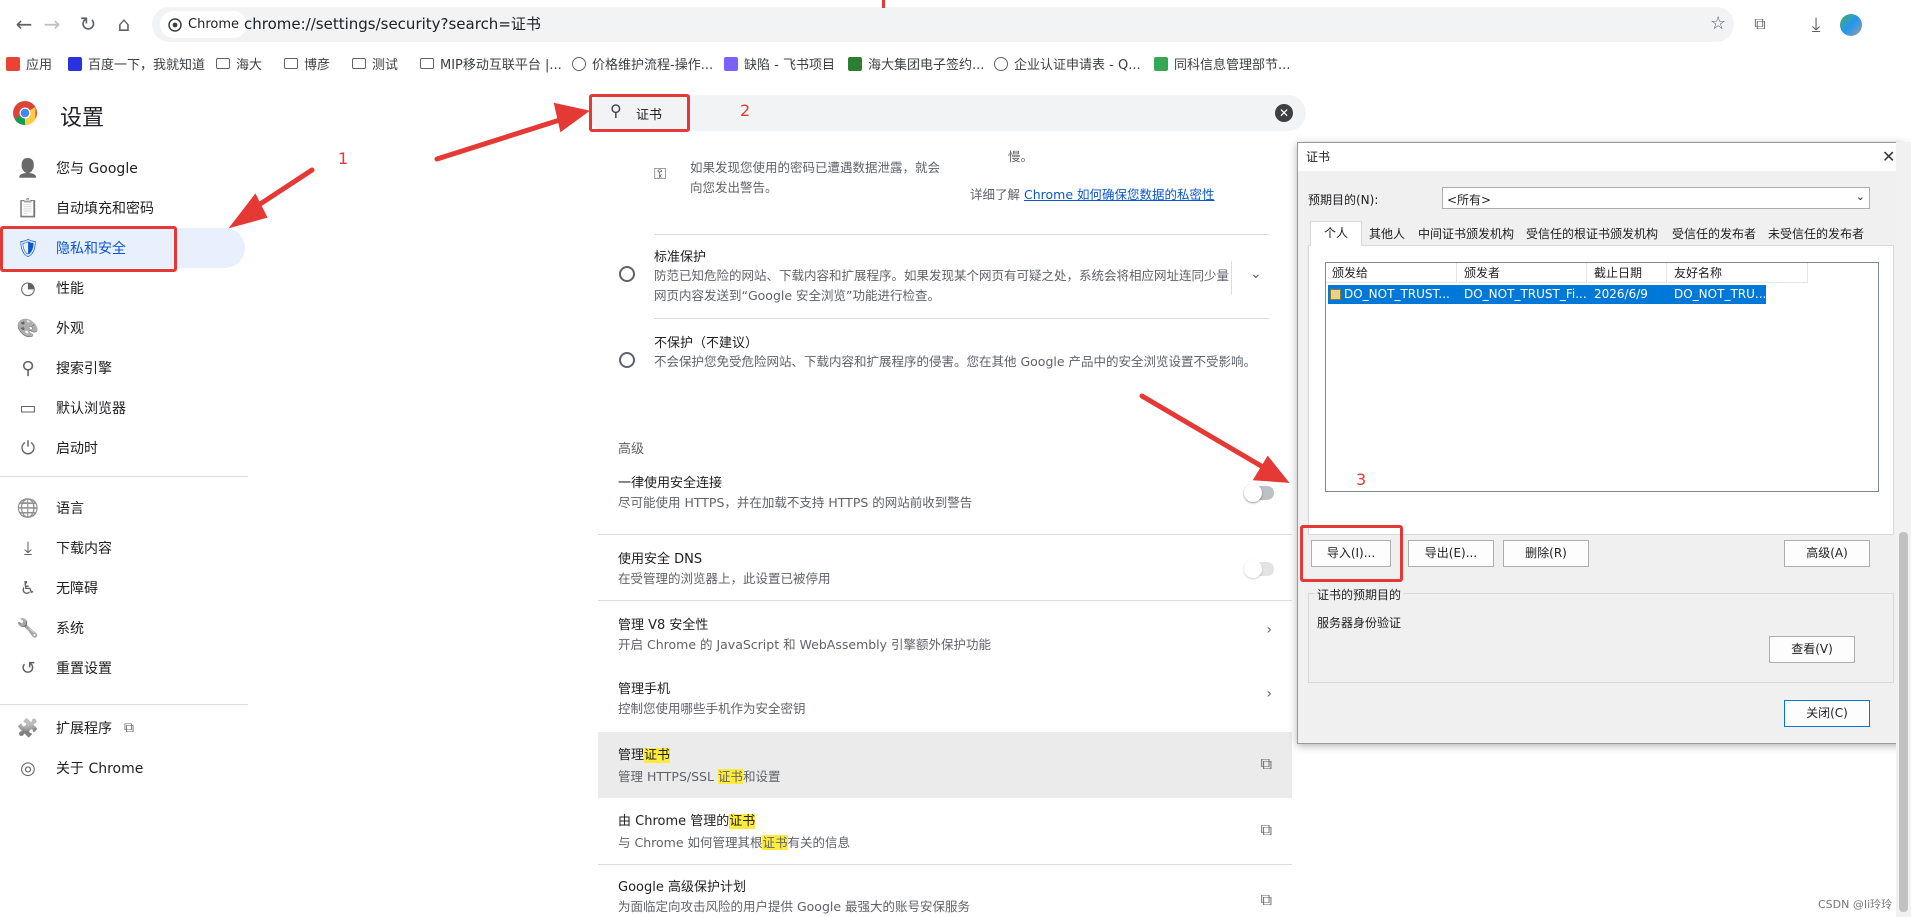 The image size is (1911, 917). What do you see at coordinates (122, 408) in the screenshot?
I see `sidebar-item: ▭ 默认浏览器` at bounding box center [122, 408].